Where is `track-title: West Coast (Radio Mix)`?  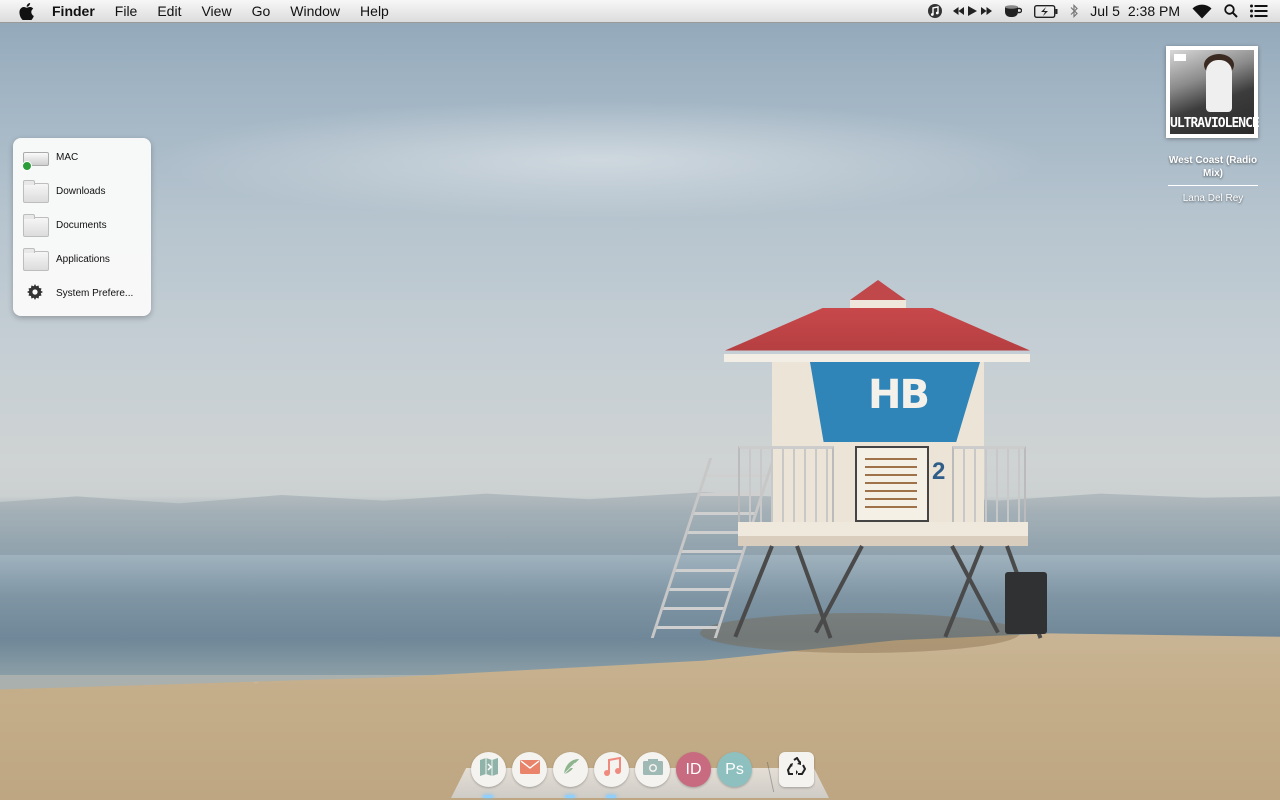
track-title: West Coast (Radio Mix) is located at coordinates (1213, 167).